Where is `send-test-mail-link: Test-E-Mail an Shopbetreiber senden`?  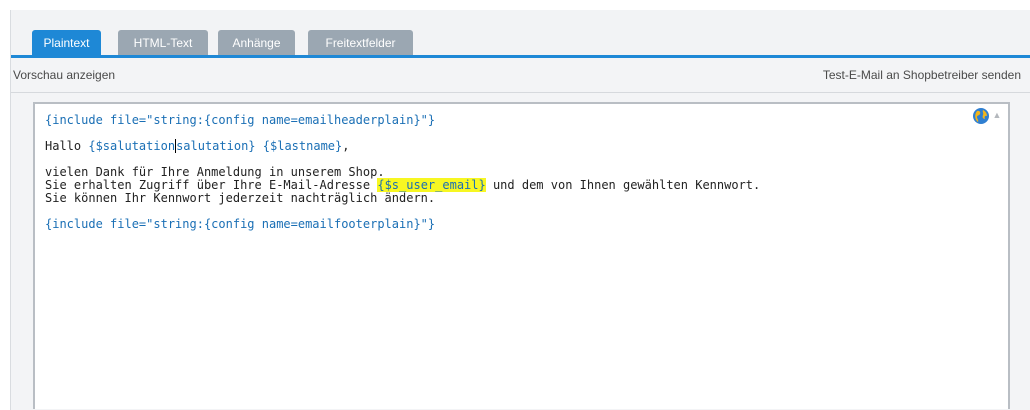 send-test-mail-link: Test-E-Mail an Shopbetreiber senden is located at coordinates (922, 75).